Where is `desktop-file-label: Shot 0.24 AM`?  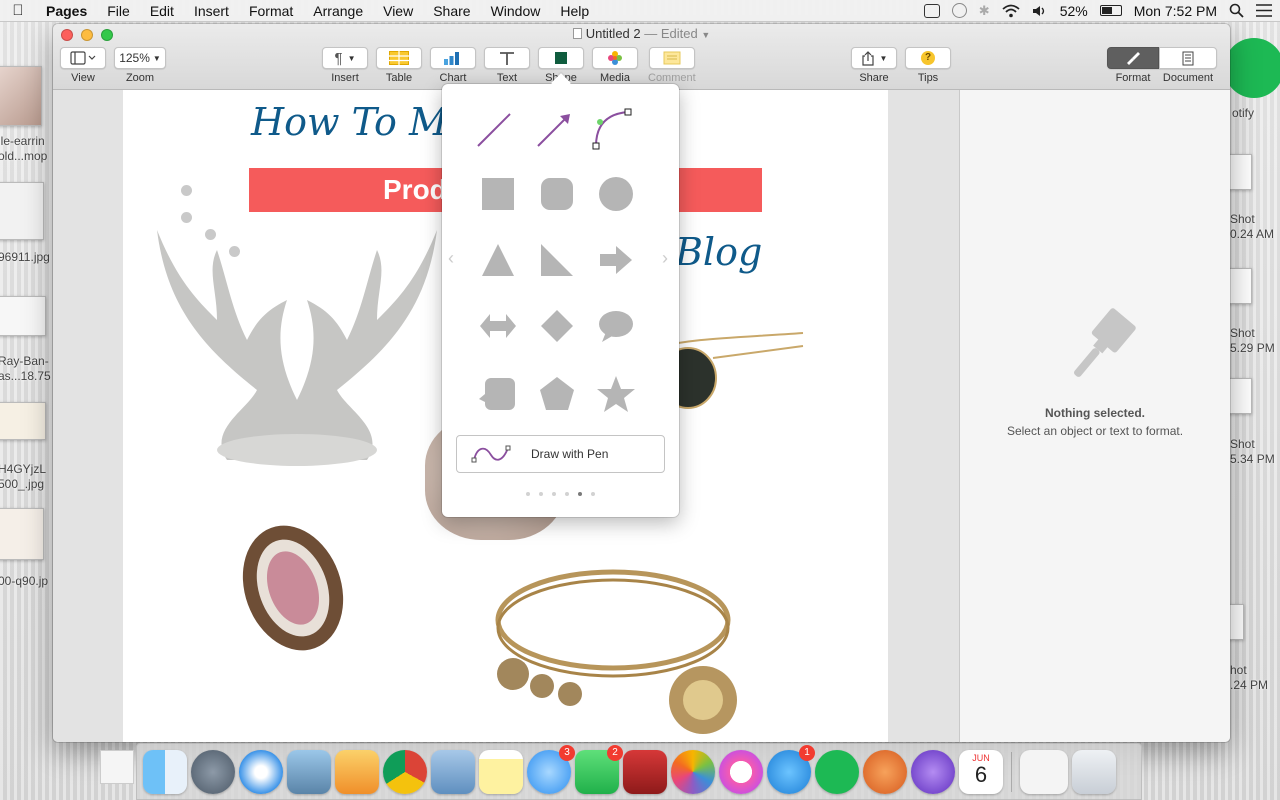
desktop-file-label: Shot 0.24 AM is located at coordinates (1252, 227).